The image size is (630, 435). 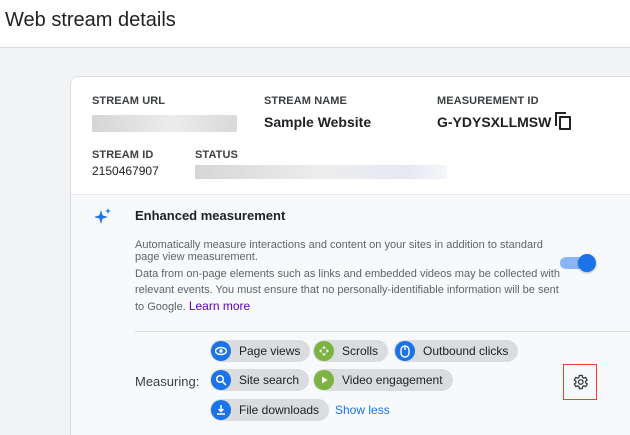 What do you see at coordinates (210, 215) in the screenshot?
I see `enhanced-measurement-title: Enhanced measurement` at bounding box center [210, 215].